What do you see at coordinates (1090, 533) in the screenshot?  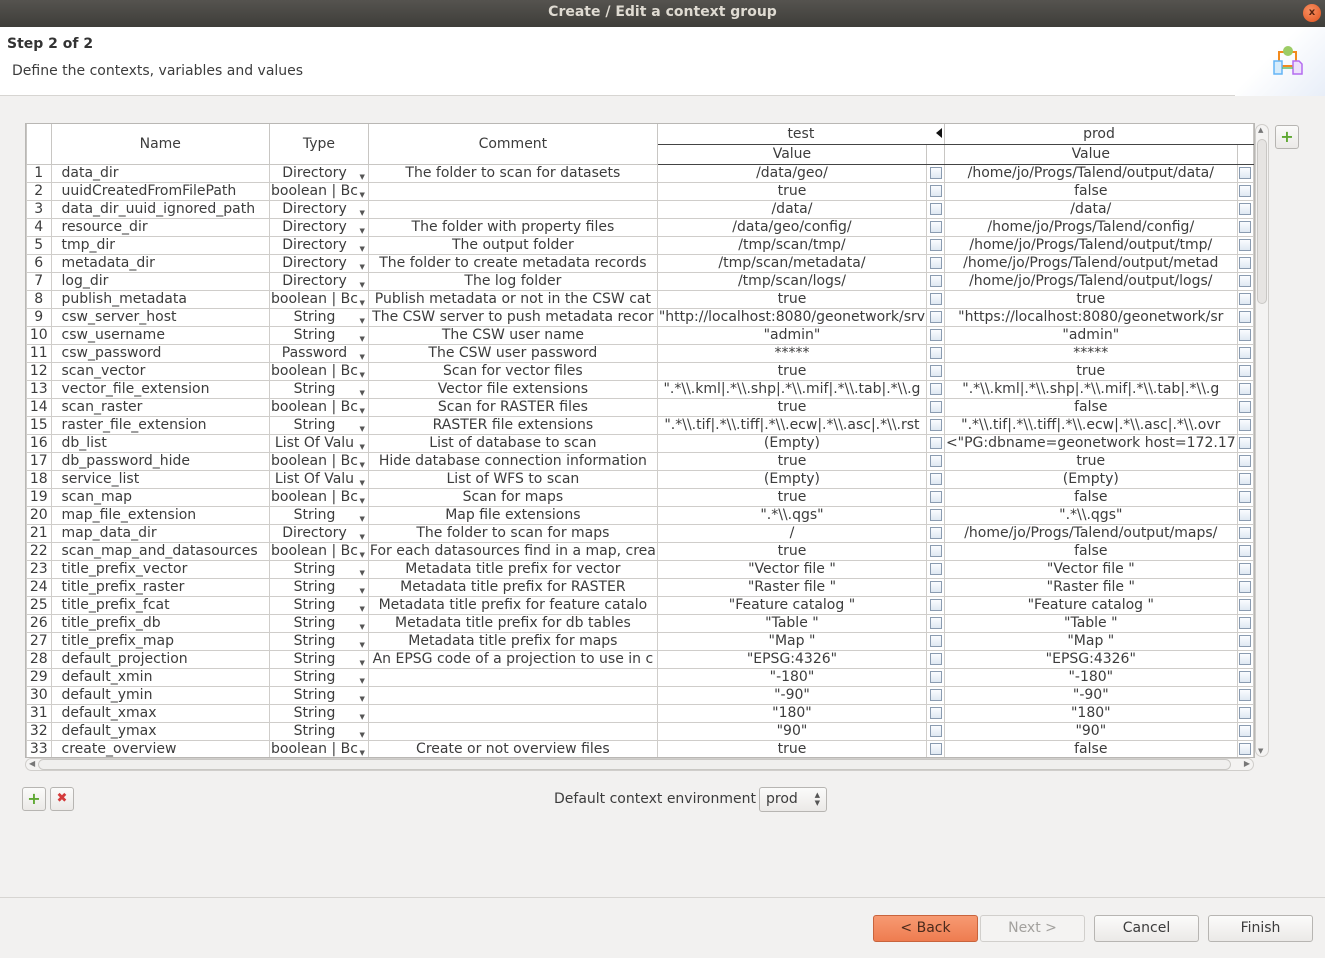 I see `prod-value-cell: /home/jo/Progs/Talend/output/maps/` at bounding box center [1090, 533].